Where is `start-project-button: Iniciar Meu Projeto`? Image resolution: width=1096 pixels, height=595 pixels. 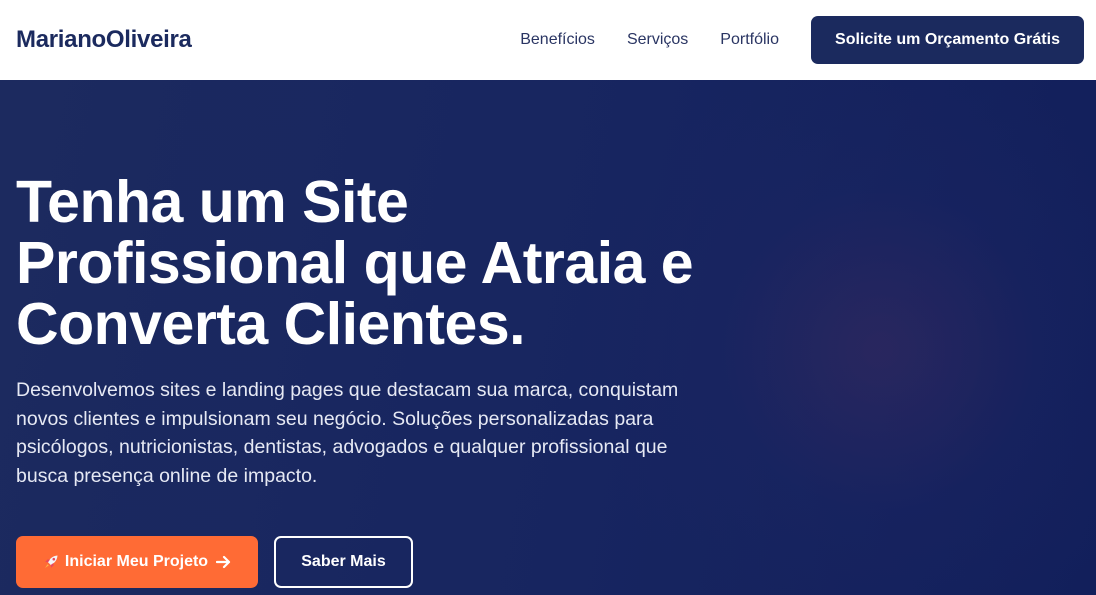 start-project-button: Iniciar Meu Projeto is located at coordinates (137, 562).